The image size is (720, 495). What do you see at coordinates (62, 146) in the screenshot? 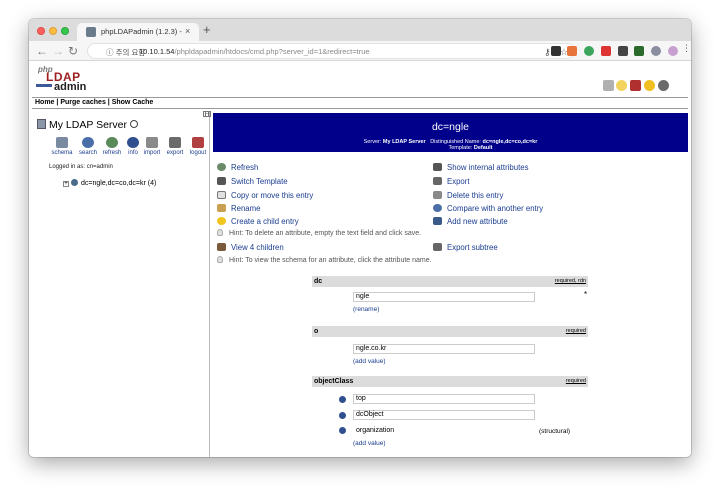
I see `schema-button: schema` at bounding box center [62, 146].